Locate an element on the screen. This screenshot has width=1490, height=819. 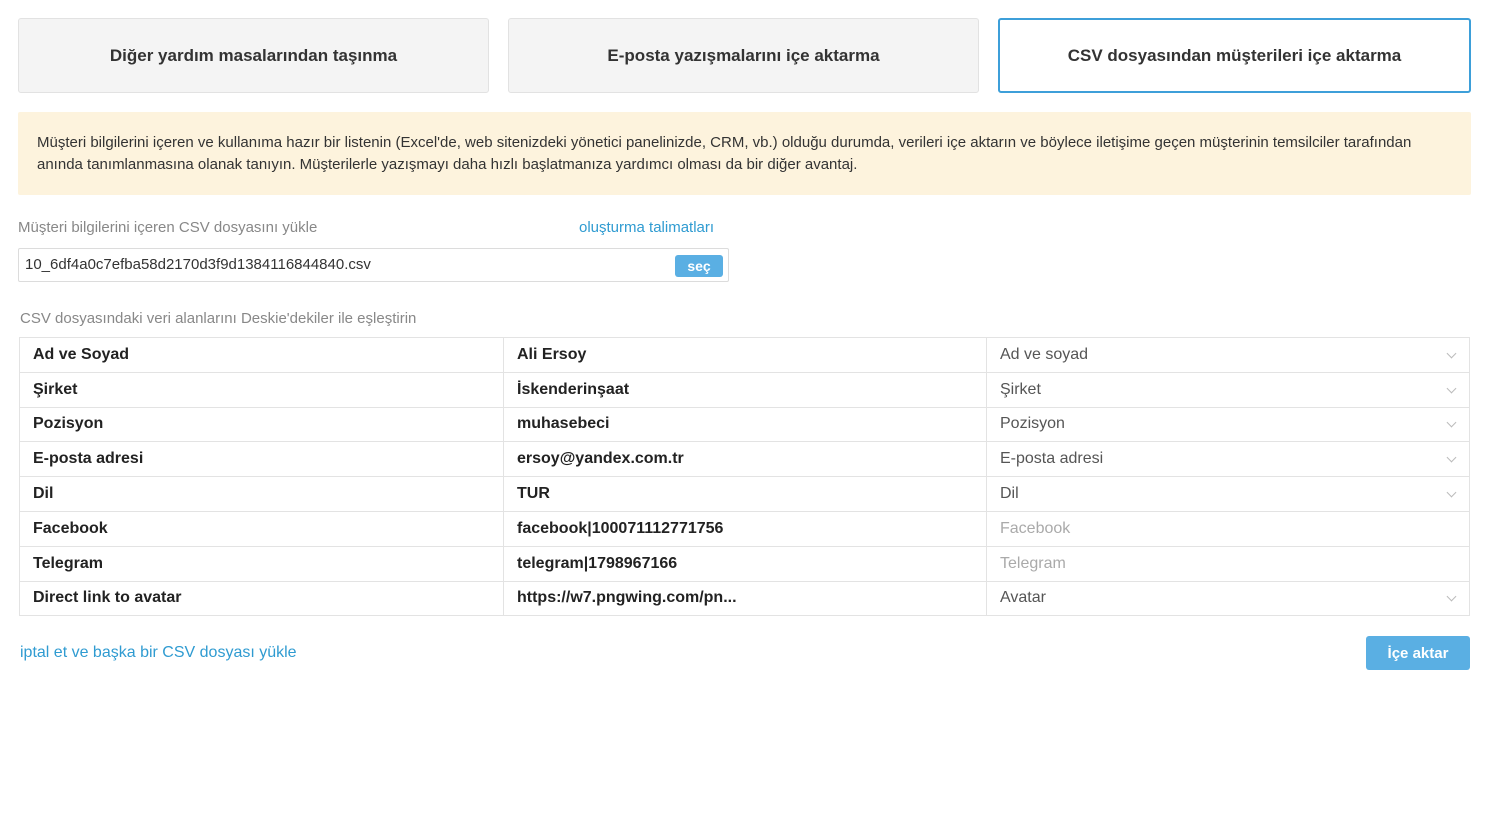
csv-field-name: Şirket is located at coordinates (261, 389).